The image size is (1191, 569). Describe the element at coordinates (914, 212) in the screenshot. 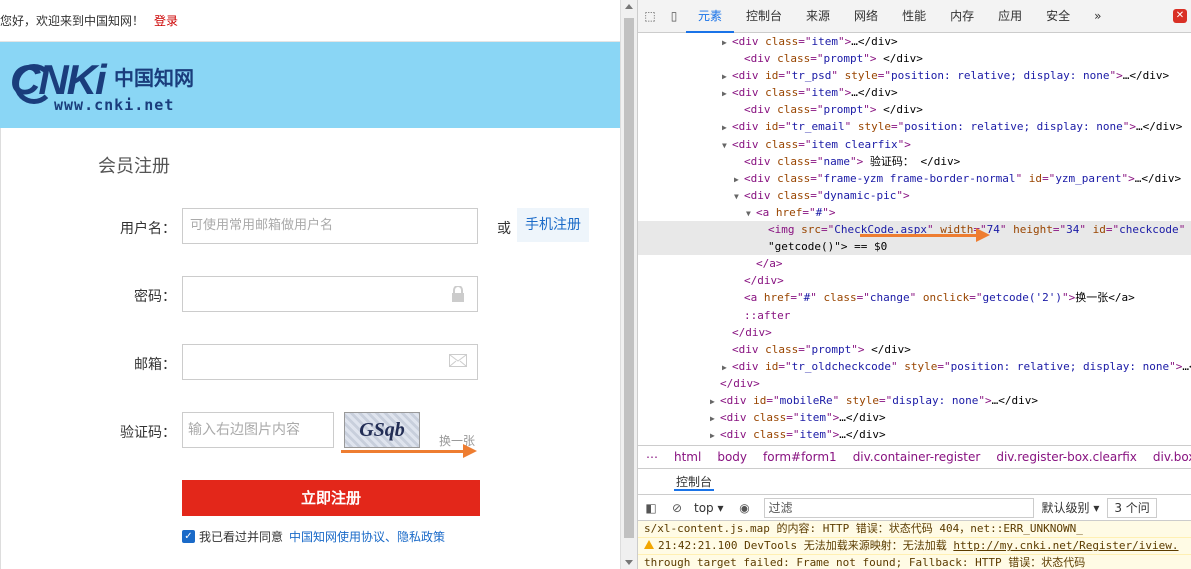

I see `dom-node-line: ▼ <a href="#">` at that location.